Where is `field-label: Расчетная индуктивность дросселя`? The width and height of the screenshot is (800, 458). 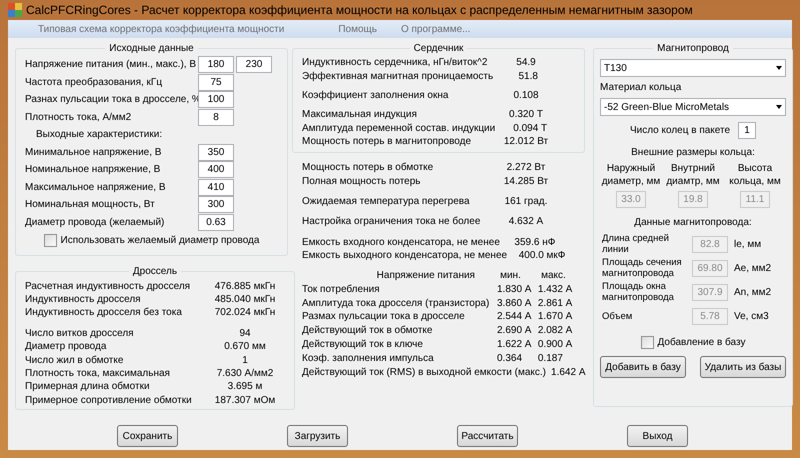 field-label: Расчетная индуктивность дросселя is located at coordinates (108, 287).